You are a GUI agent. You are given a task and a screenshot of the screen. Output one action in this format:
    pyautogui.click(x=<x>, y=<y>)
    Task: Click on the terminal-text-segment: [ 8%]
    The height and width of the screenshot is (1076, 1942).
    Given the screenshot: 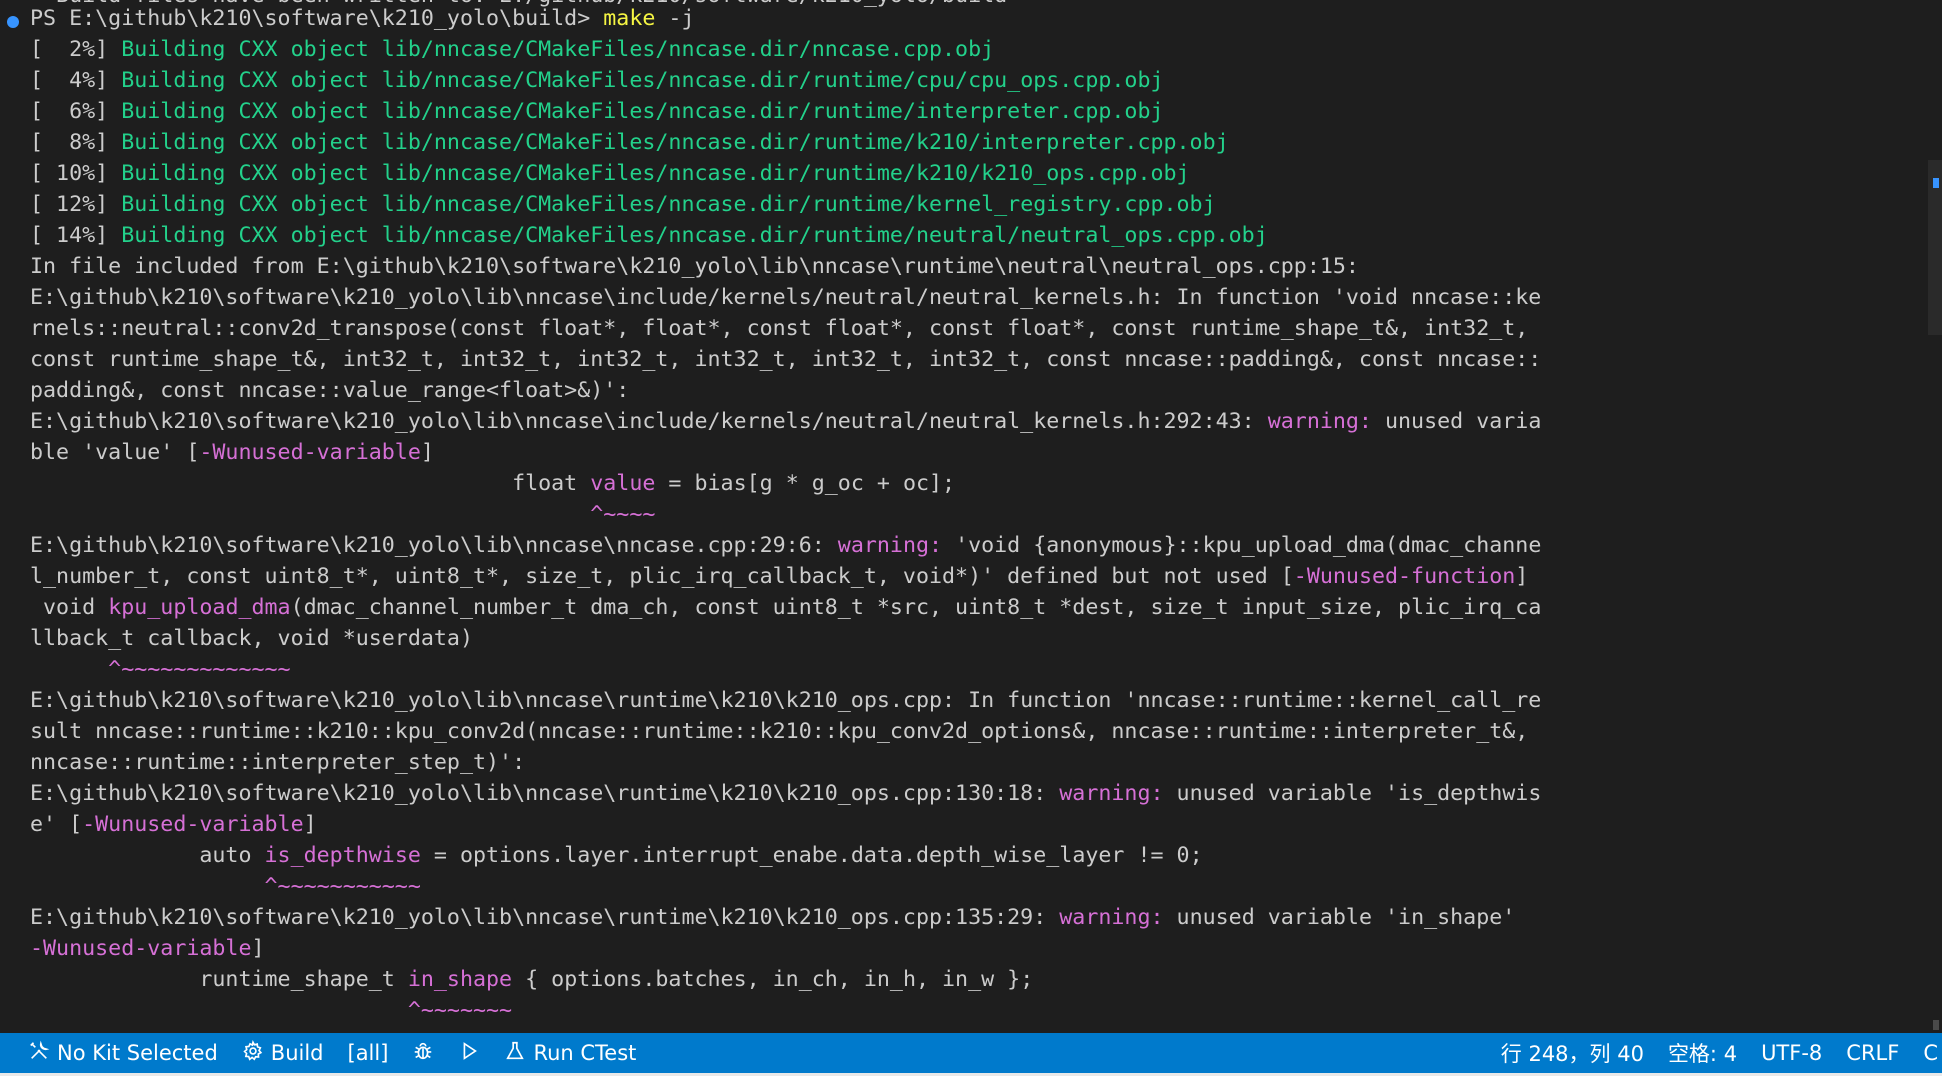 What is the action you would take?
    pyautogui.click(x=76, y=142)
    